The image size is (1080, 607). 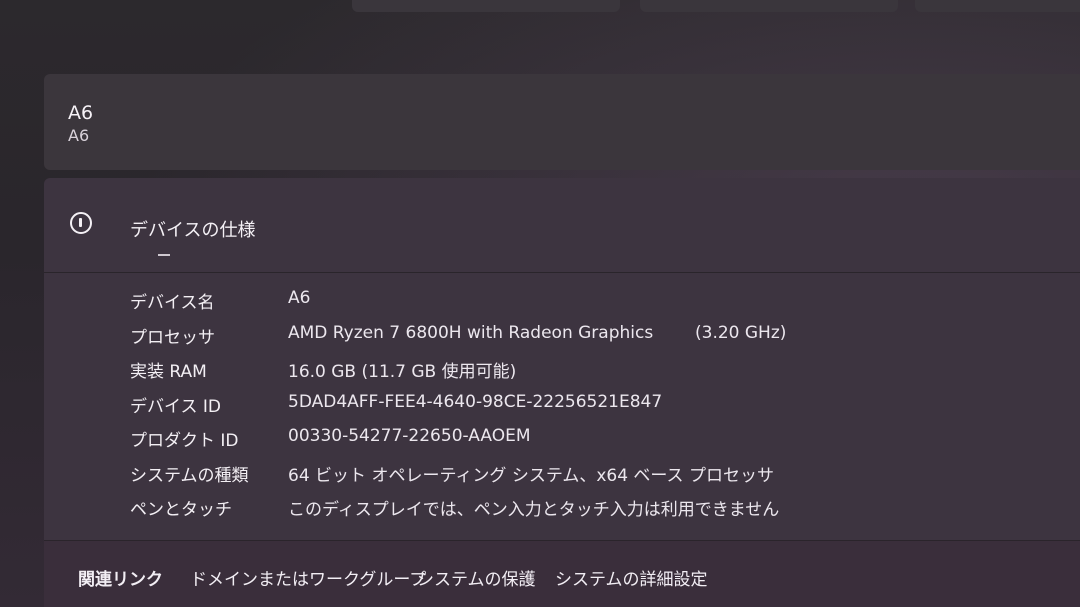 What do you see at coordinates (531, 475) in the screenshot?
I see `spec-value: 64 ビット オペレーティング システム、x64 ベース プロセッサ` at bounding box center [531, 475].